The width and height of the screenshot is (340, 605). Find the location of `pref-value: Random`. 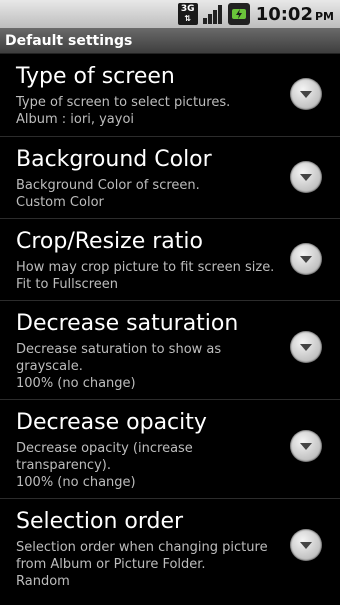

pref-value: Random is located at coordinates (43, 581).